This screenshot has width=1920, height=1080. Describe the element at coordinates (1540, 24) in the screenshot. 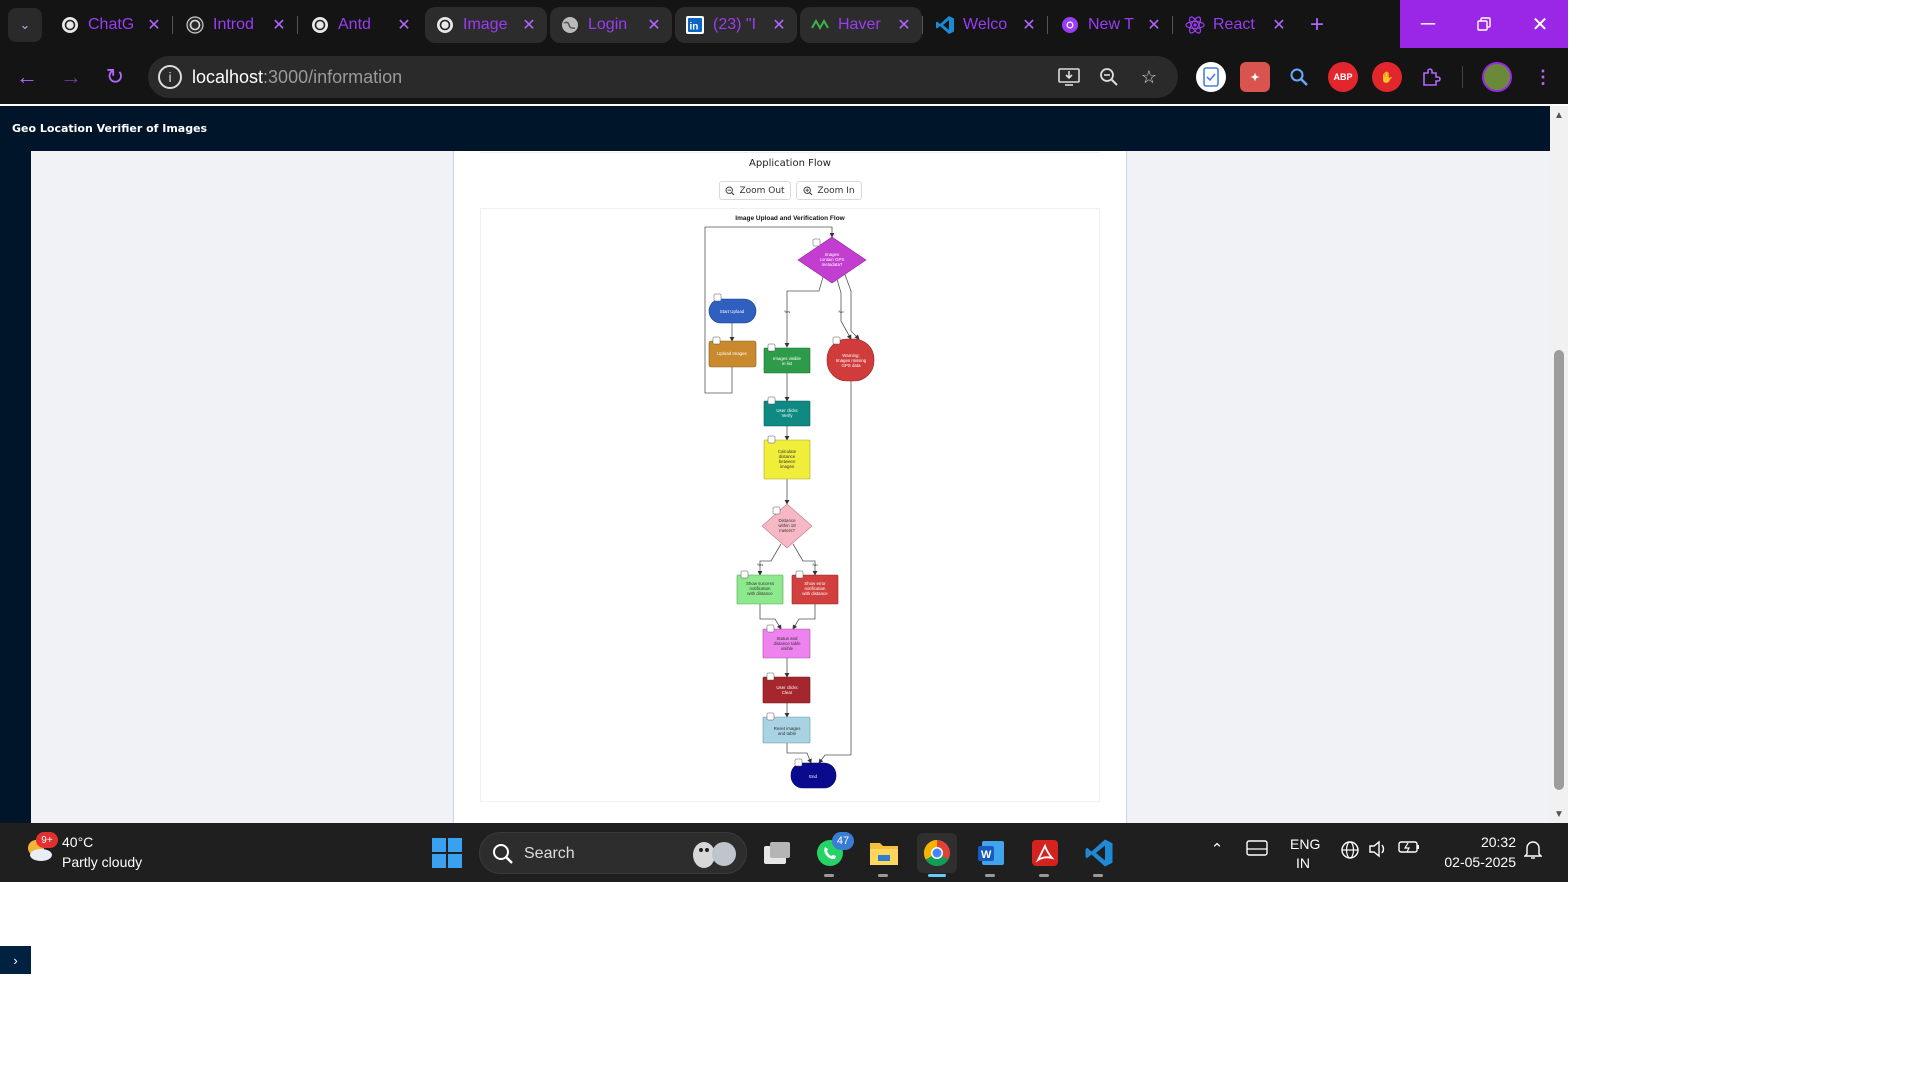

I see `close-window-icon: ✕` at that location.